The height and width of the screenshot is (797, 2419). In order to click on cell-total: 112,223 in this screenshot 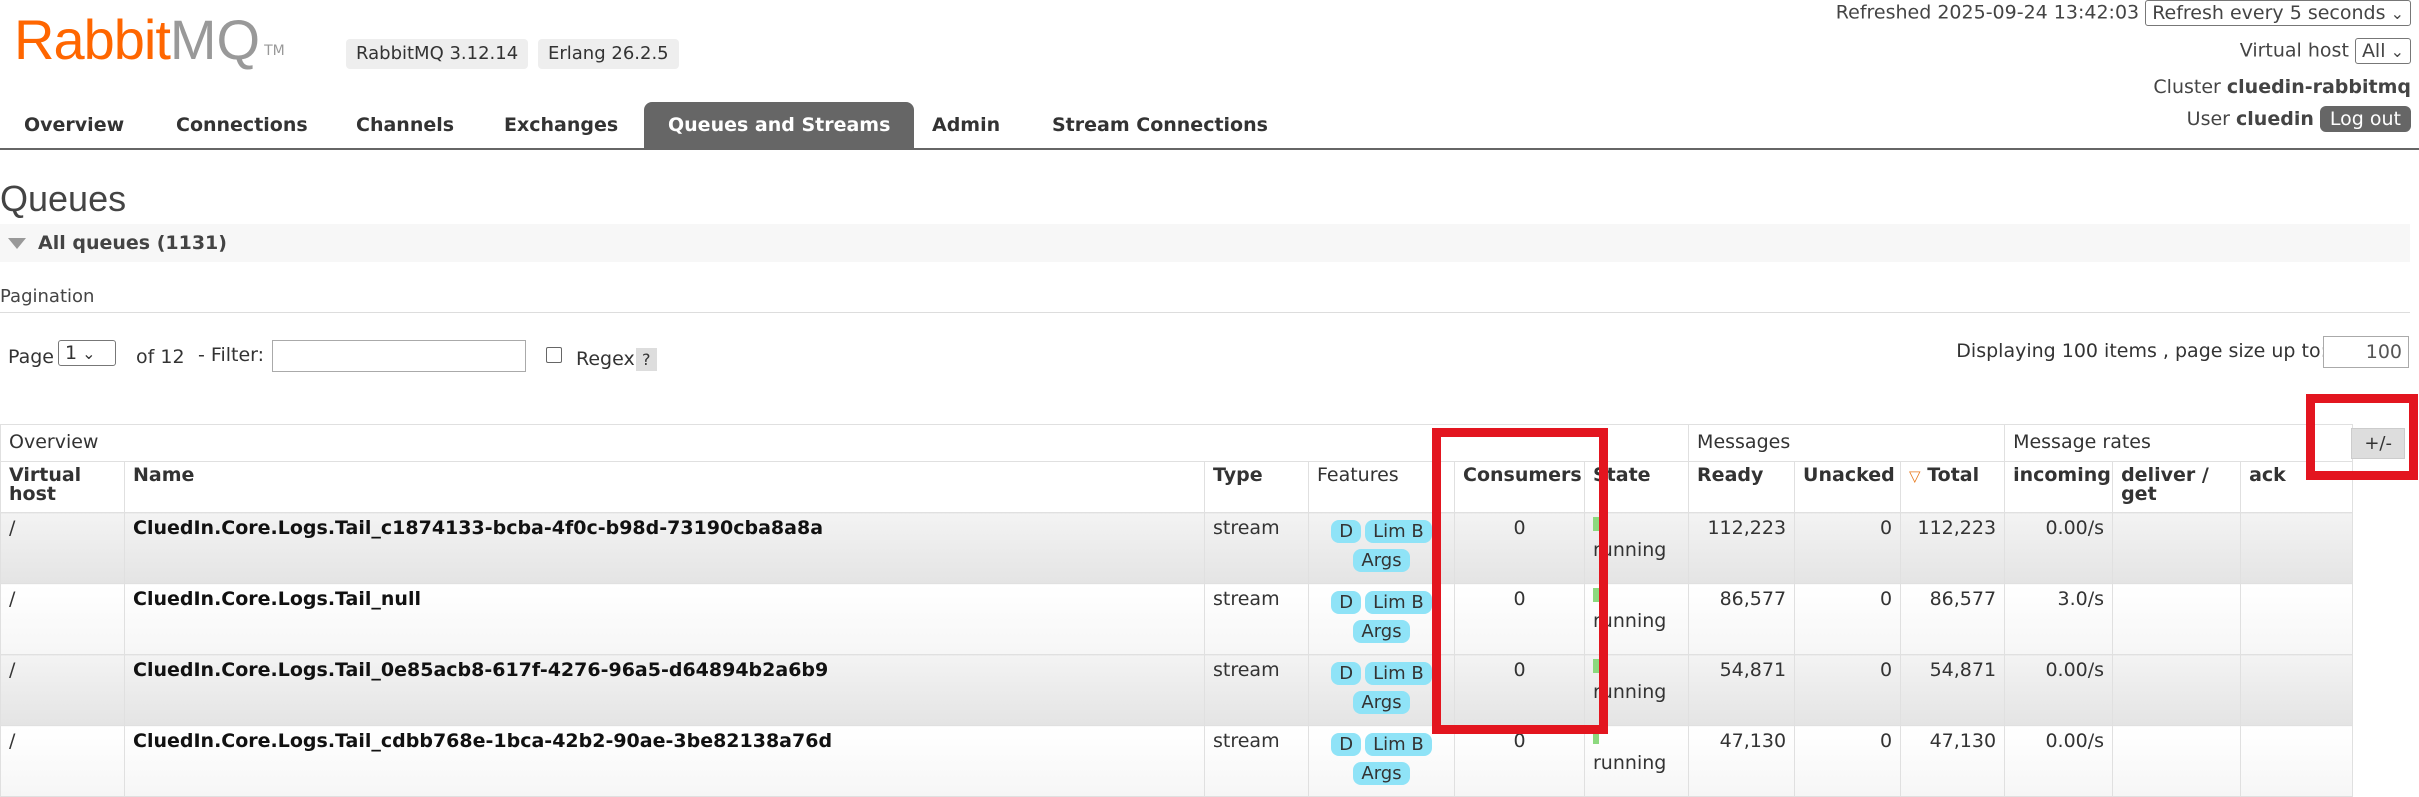, I will do `click(1953, 548)`.